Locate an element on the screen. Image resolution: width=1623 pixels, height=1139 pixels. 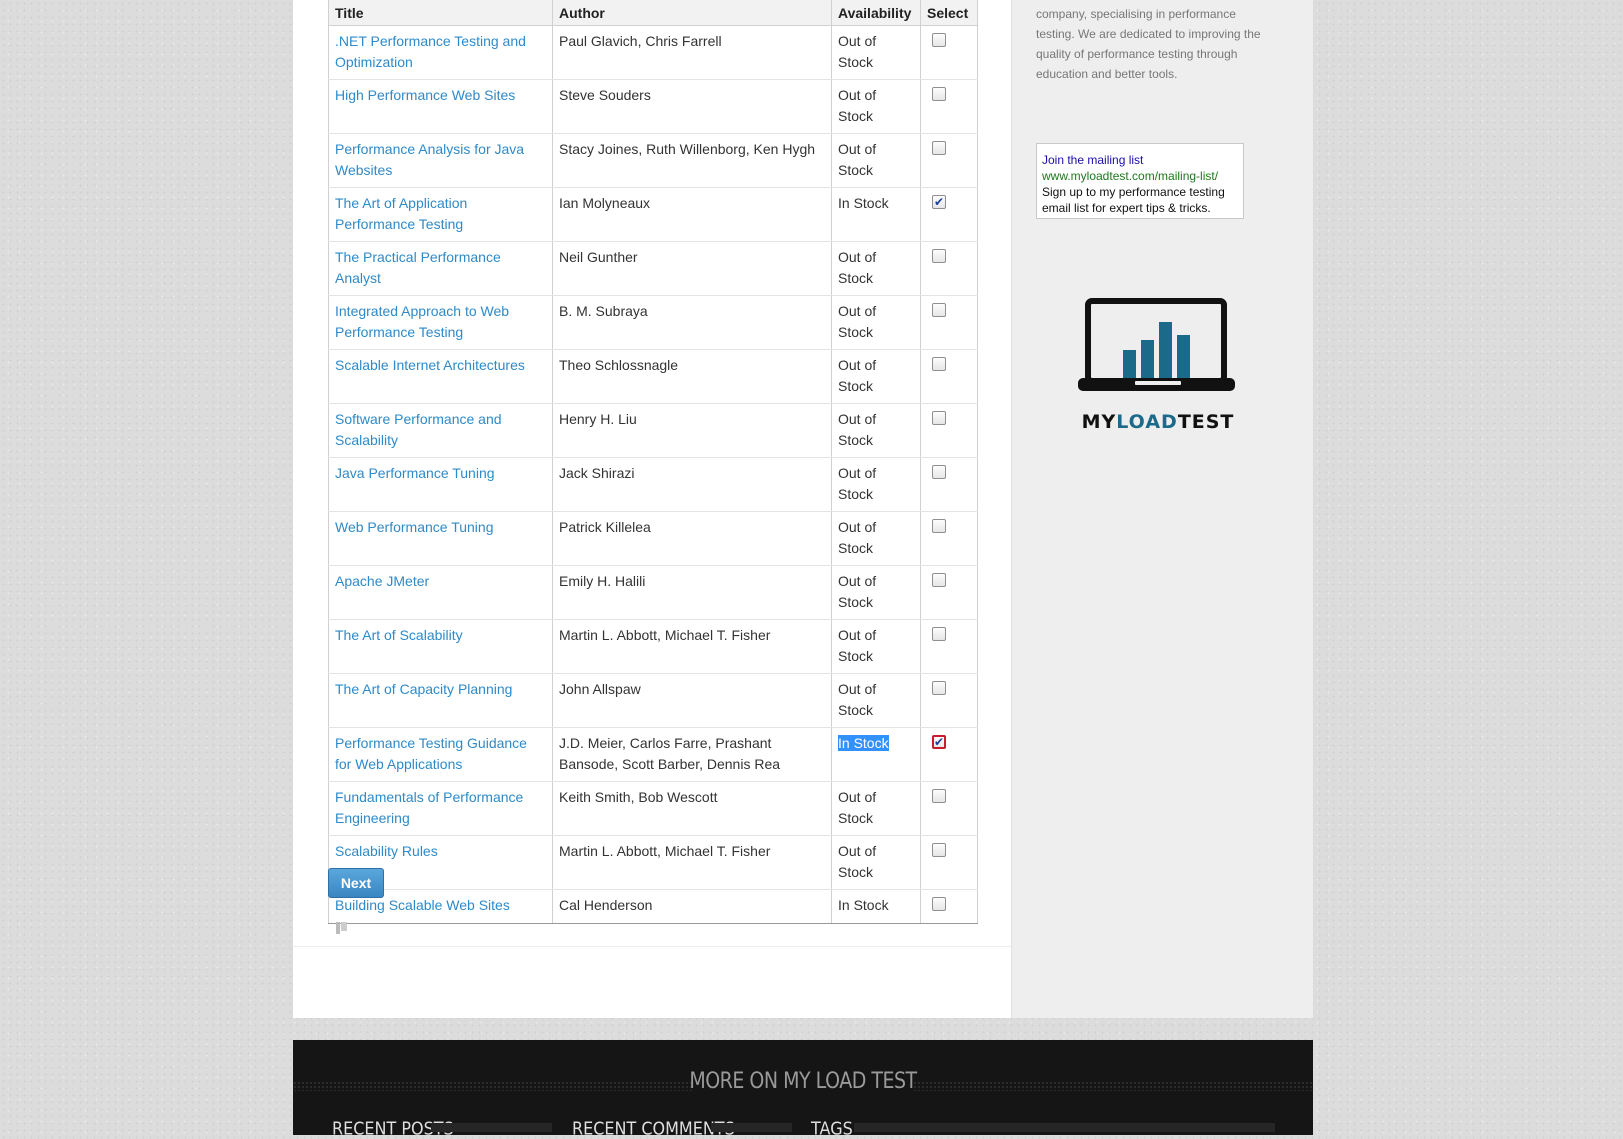
book-title-link: Scalable Internet Architectures is located at coordinates (430, 365).